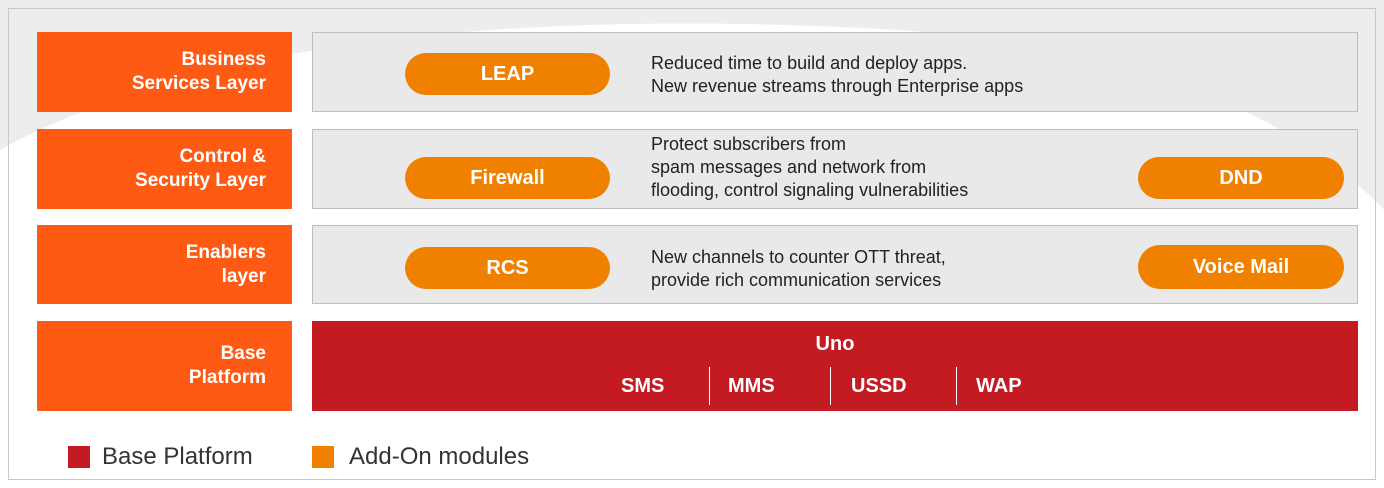 The height and width of the screenshot is (488, 1384). What do you see at coordinates (198, 83) in the screenshot?
I see `layer-label-line: Services Layer` at bounding box center [198, 83].